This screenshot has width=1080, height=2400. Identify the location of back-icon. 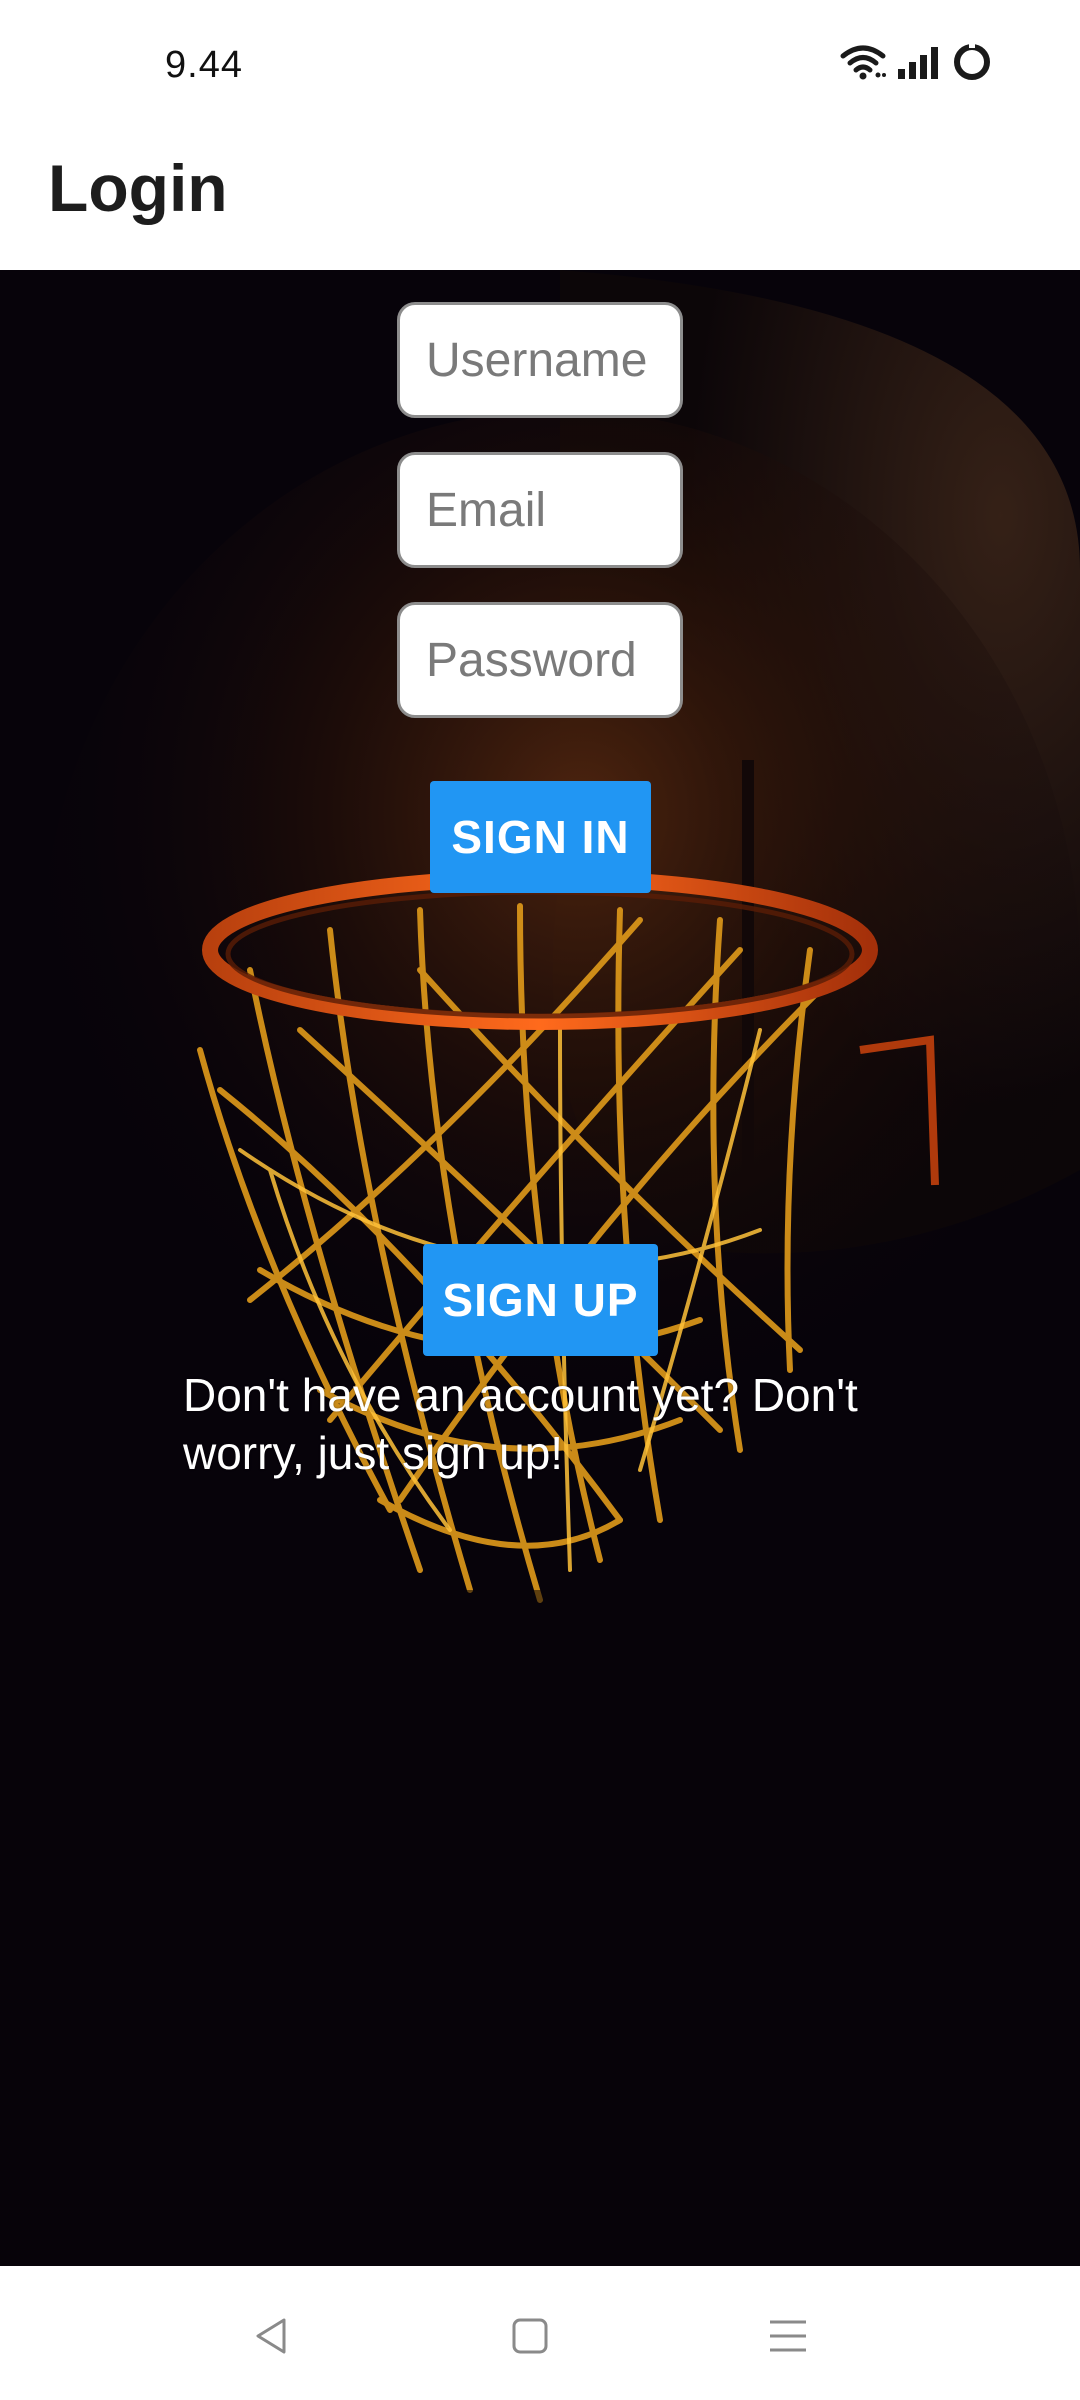
(272, 2336).